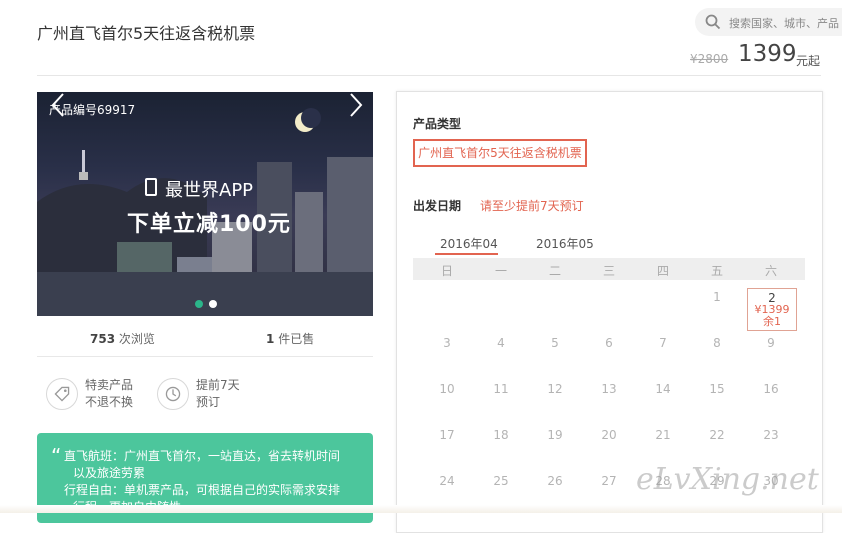 The width and height of the screenshot is (842, 533). What do you see at coordinates (122, 339) in the screenshot?
I see `view-count: 753 次浏览` at bounding box center [122, 339].